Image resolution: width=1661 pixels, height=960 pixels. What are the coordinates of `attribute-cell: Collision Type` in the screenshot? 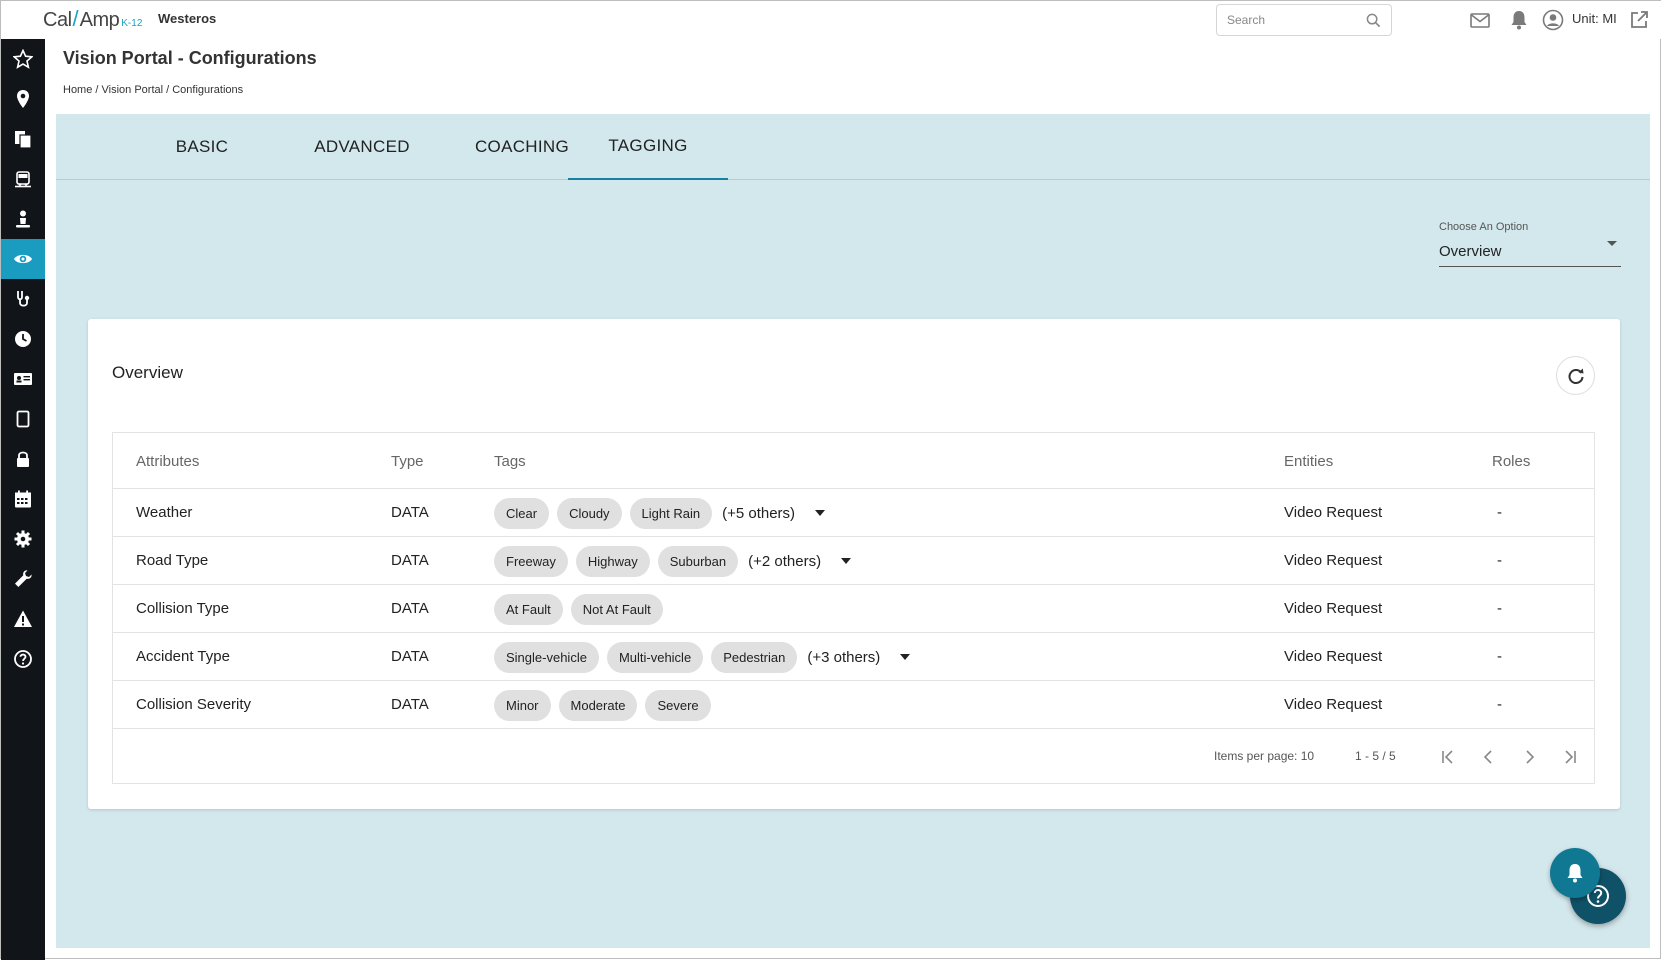 It's located at (183, 608).